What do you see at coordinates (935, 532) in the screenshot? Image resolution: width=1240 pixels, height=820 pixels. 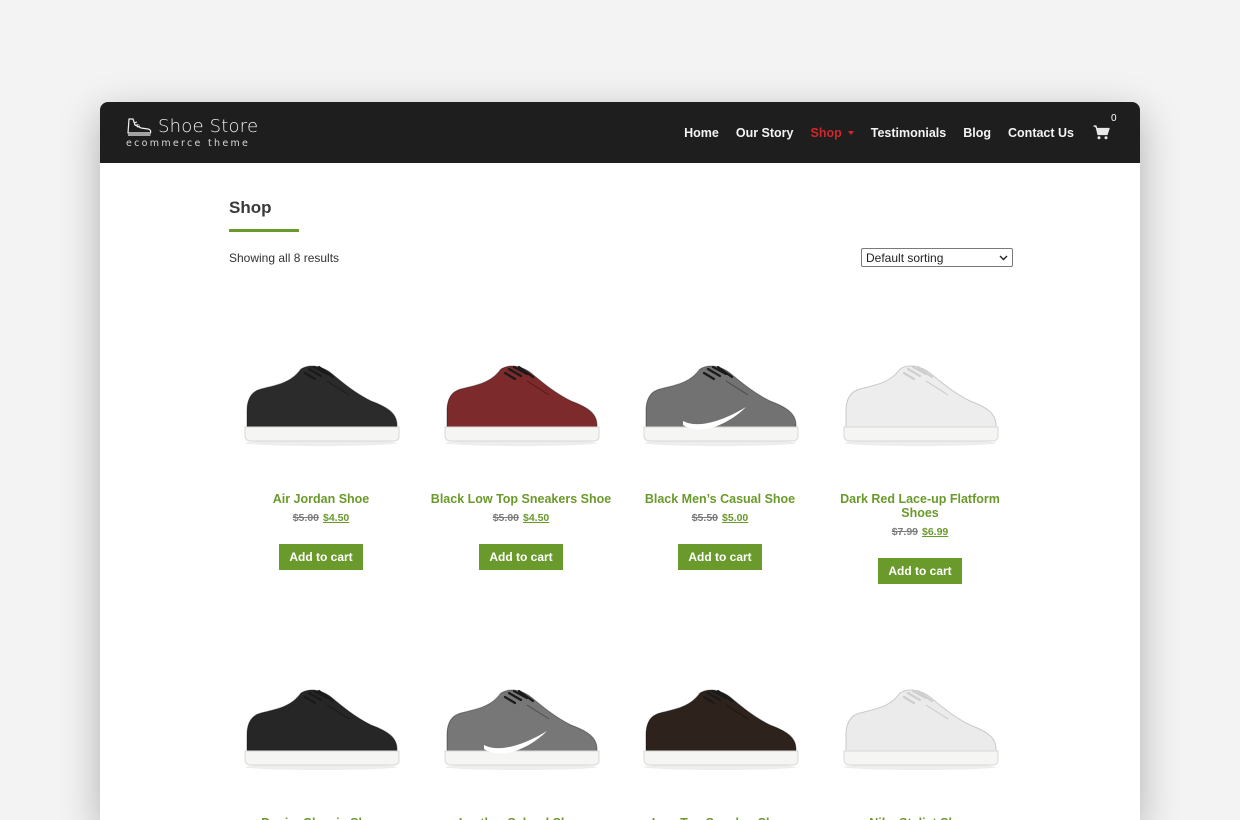 I see `price-sale: $6.99` at bounding box center [935, 532].